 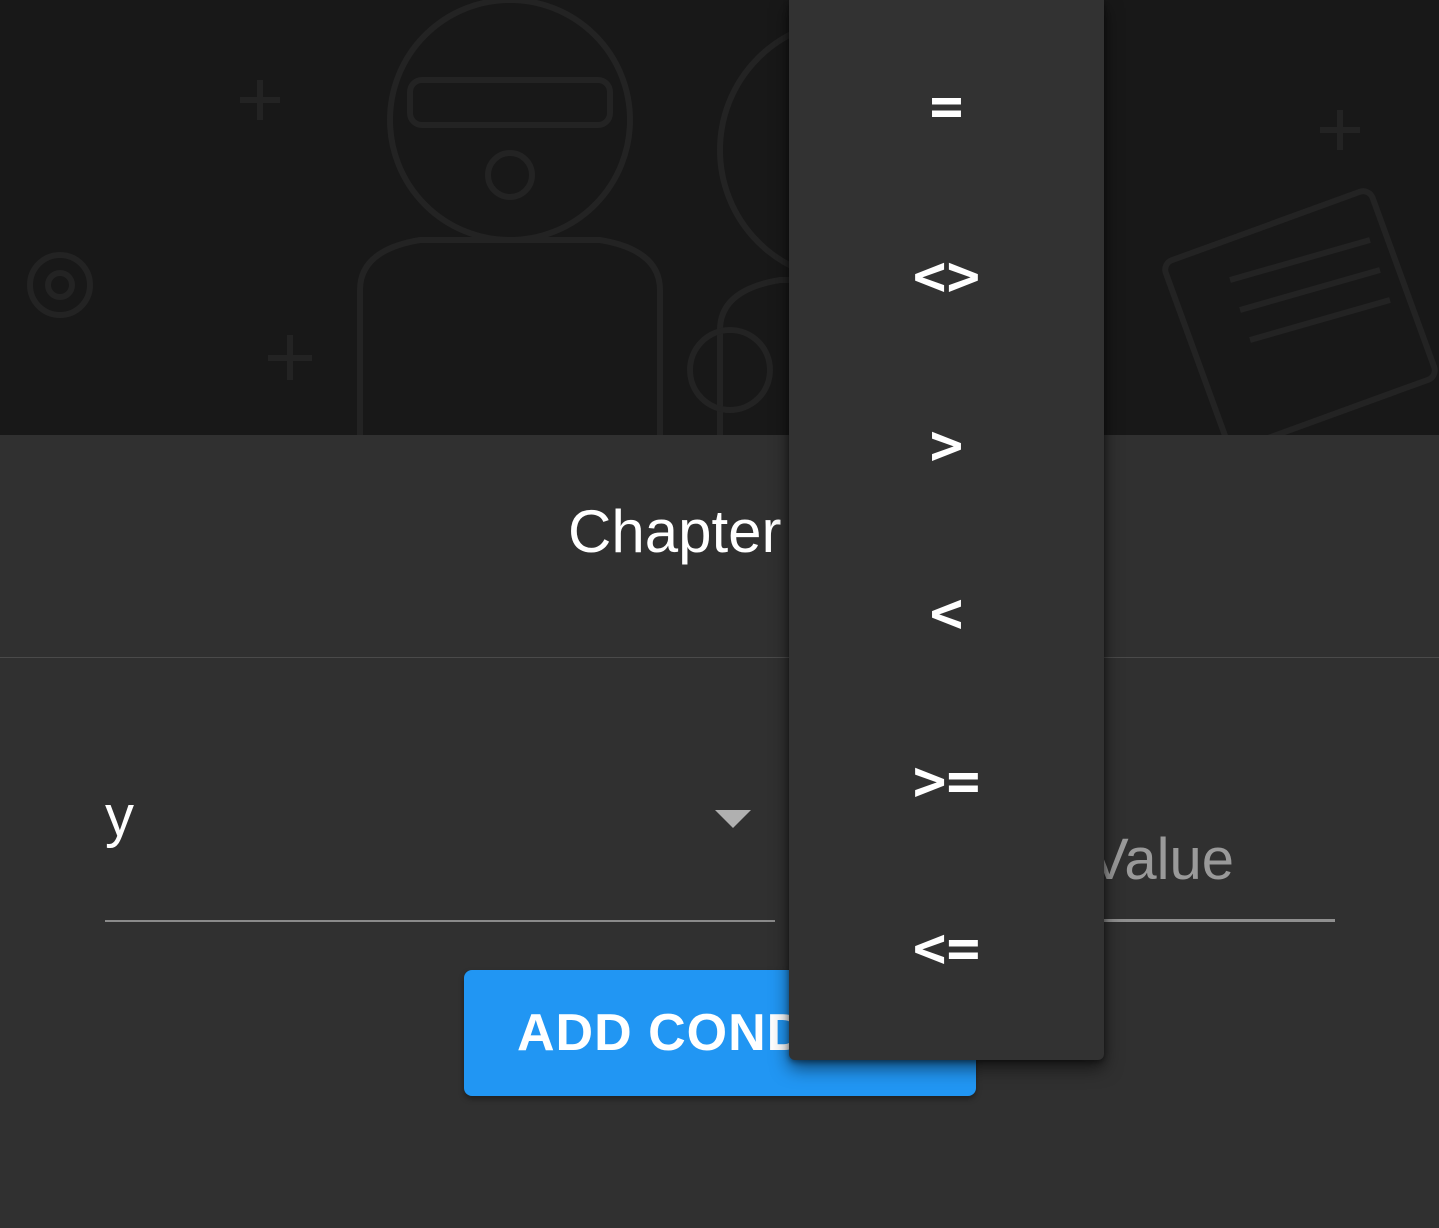 I want to click on field-select-value: y, so click(x=119, y=816).